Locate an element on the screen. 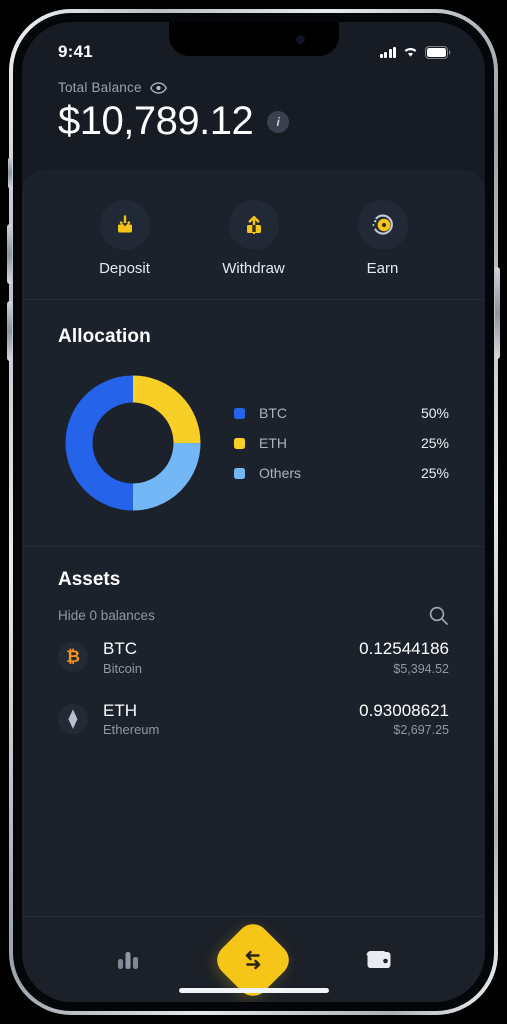 This screenshot has width=507, height=1024. silence-switch is located at coordinates (10, 173).